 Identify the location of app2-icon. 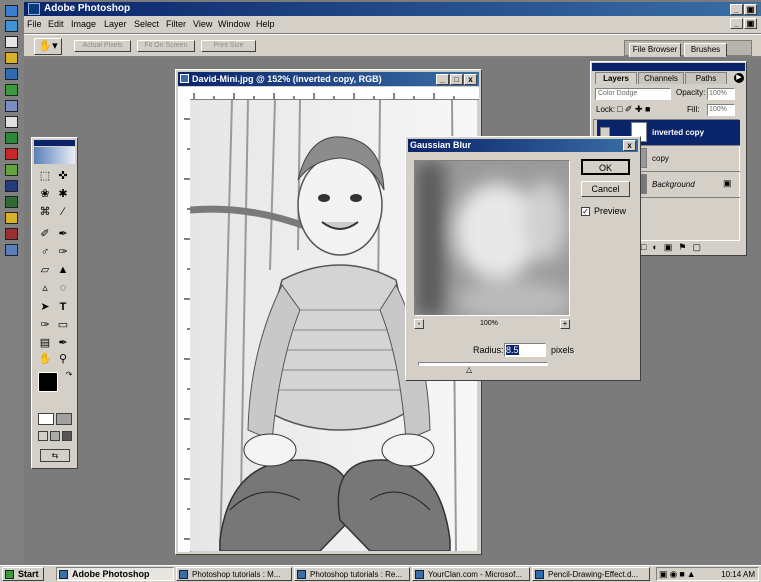
(11, 202).